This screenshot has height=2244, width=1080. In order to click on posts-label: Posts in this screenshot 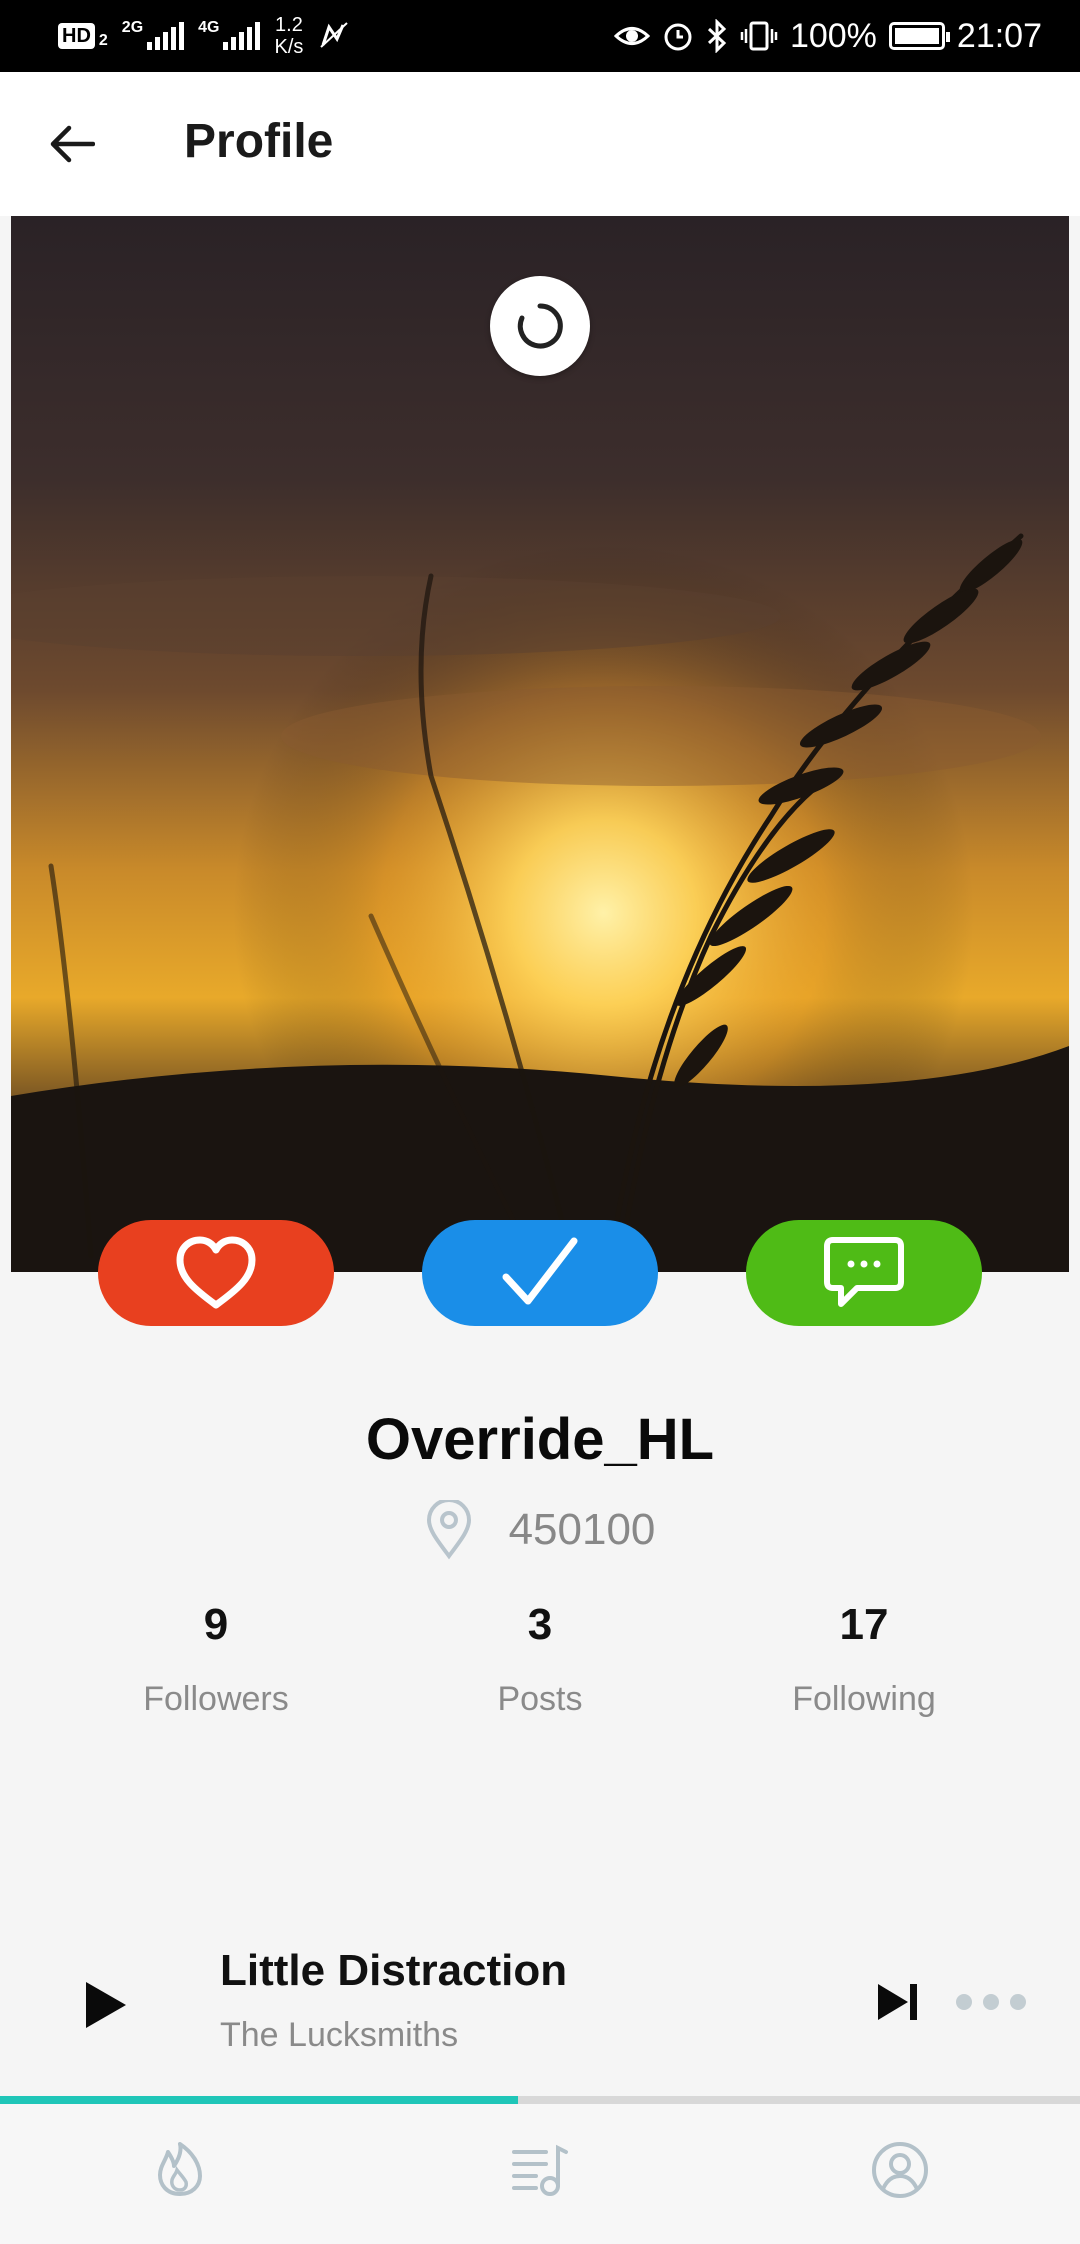, I will do `click(540, 1699)`.